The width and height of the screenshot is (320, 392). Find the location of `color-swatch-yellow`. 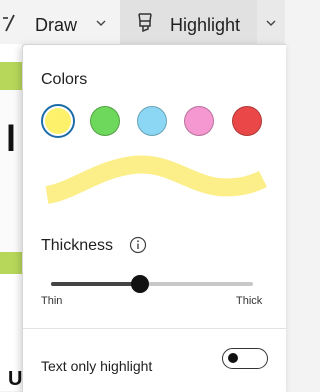

color-swatch-yellow is located at coordinates (58, 121).